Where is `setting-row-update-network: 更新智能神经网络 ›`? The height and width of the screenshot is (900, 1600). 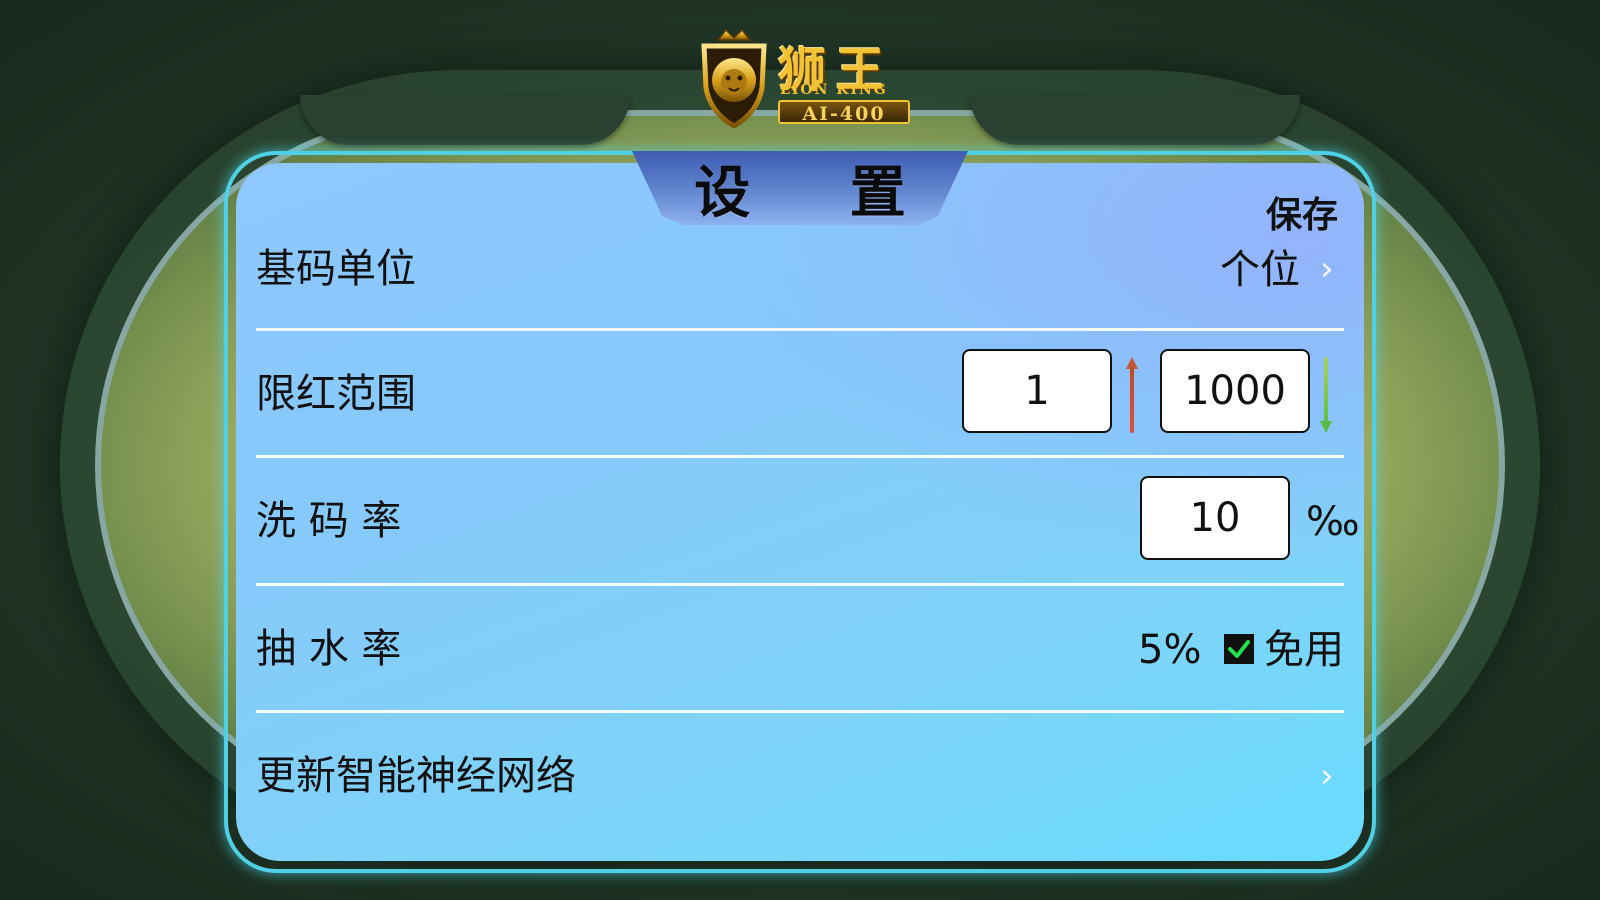 setting-row-update-network: 更新智能神经网络 › is located at coordinates (800, 776).